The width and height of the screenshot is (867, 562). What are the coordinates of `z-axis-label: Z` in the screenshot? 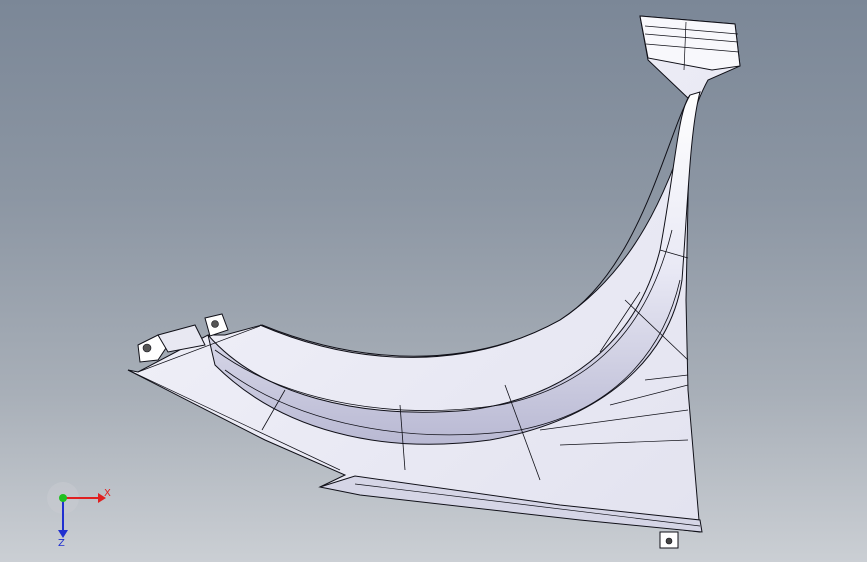 It's located at (61, 543).